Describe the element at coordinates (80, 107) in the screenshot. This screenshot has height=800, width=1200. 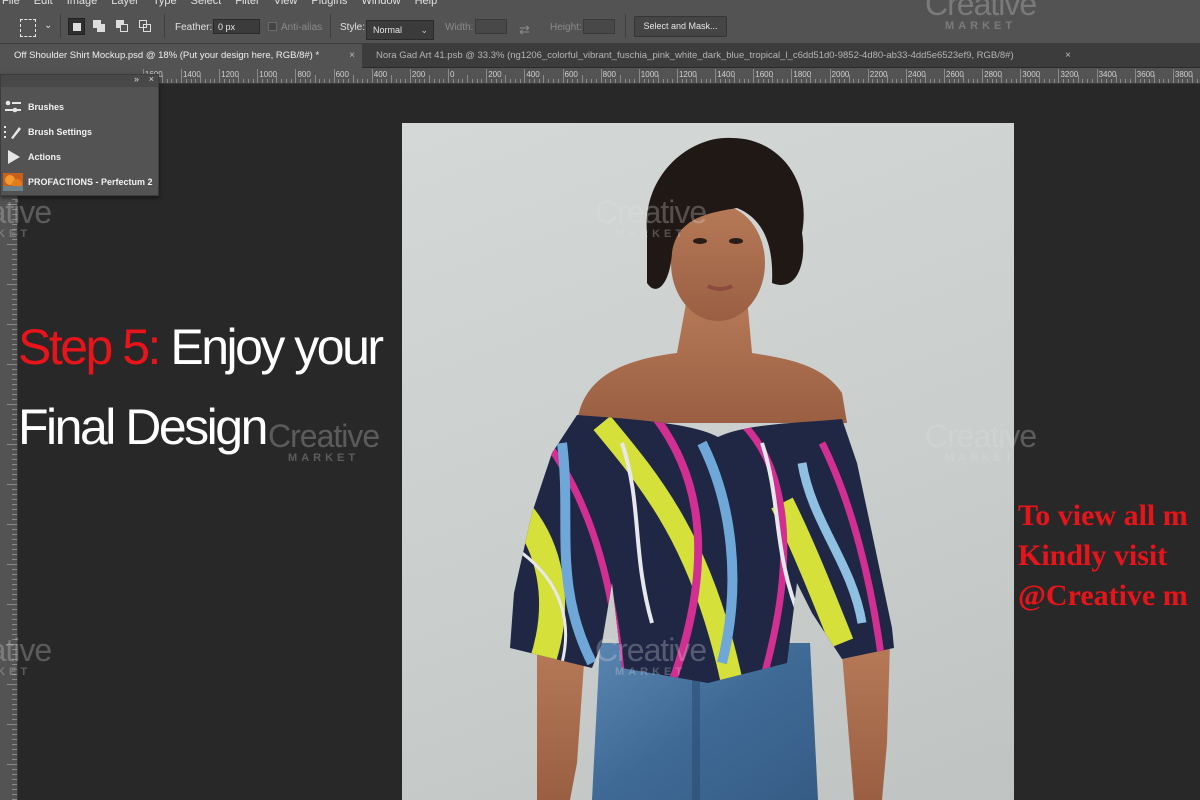
I see `panel-item-brushes: Brushes` at that location.